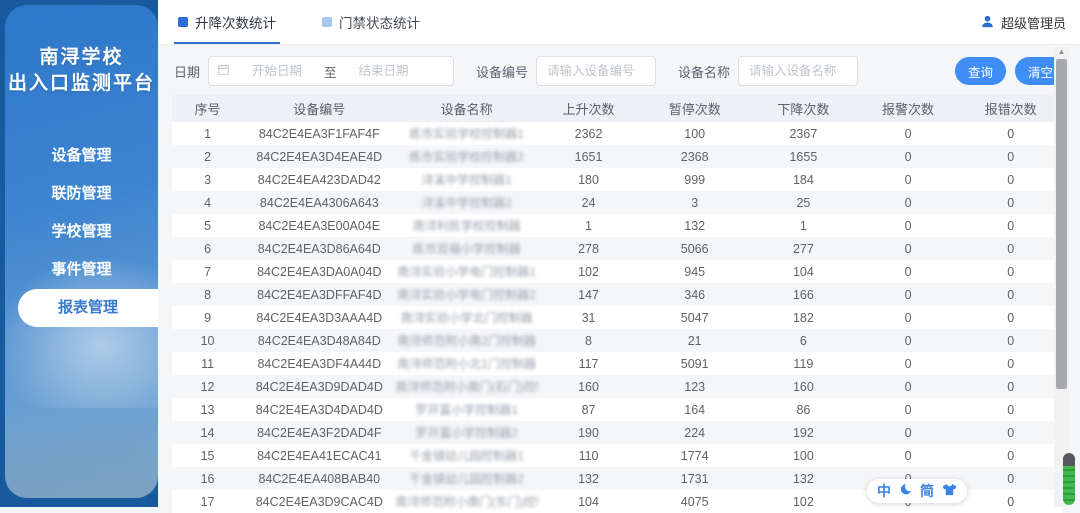 This screenshot has width=1080, height=513. Describe the element at coordinates (467, 294) in the screenshot. I see `table-cell: 南浔实验小学电门控制器2` at that location.